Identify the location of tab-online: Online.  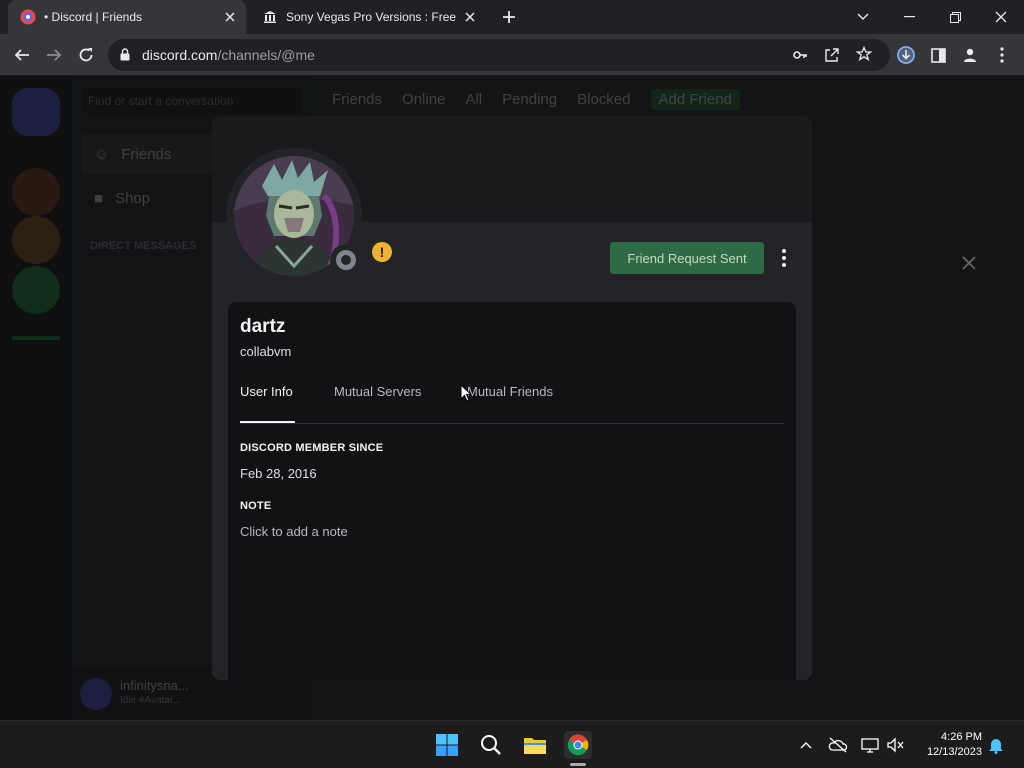
(423, 99).